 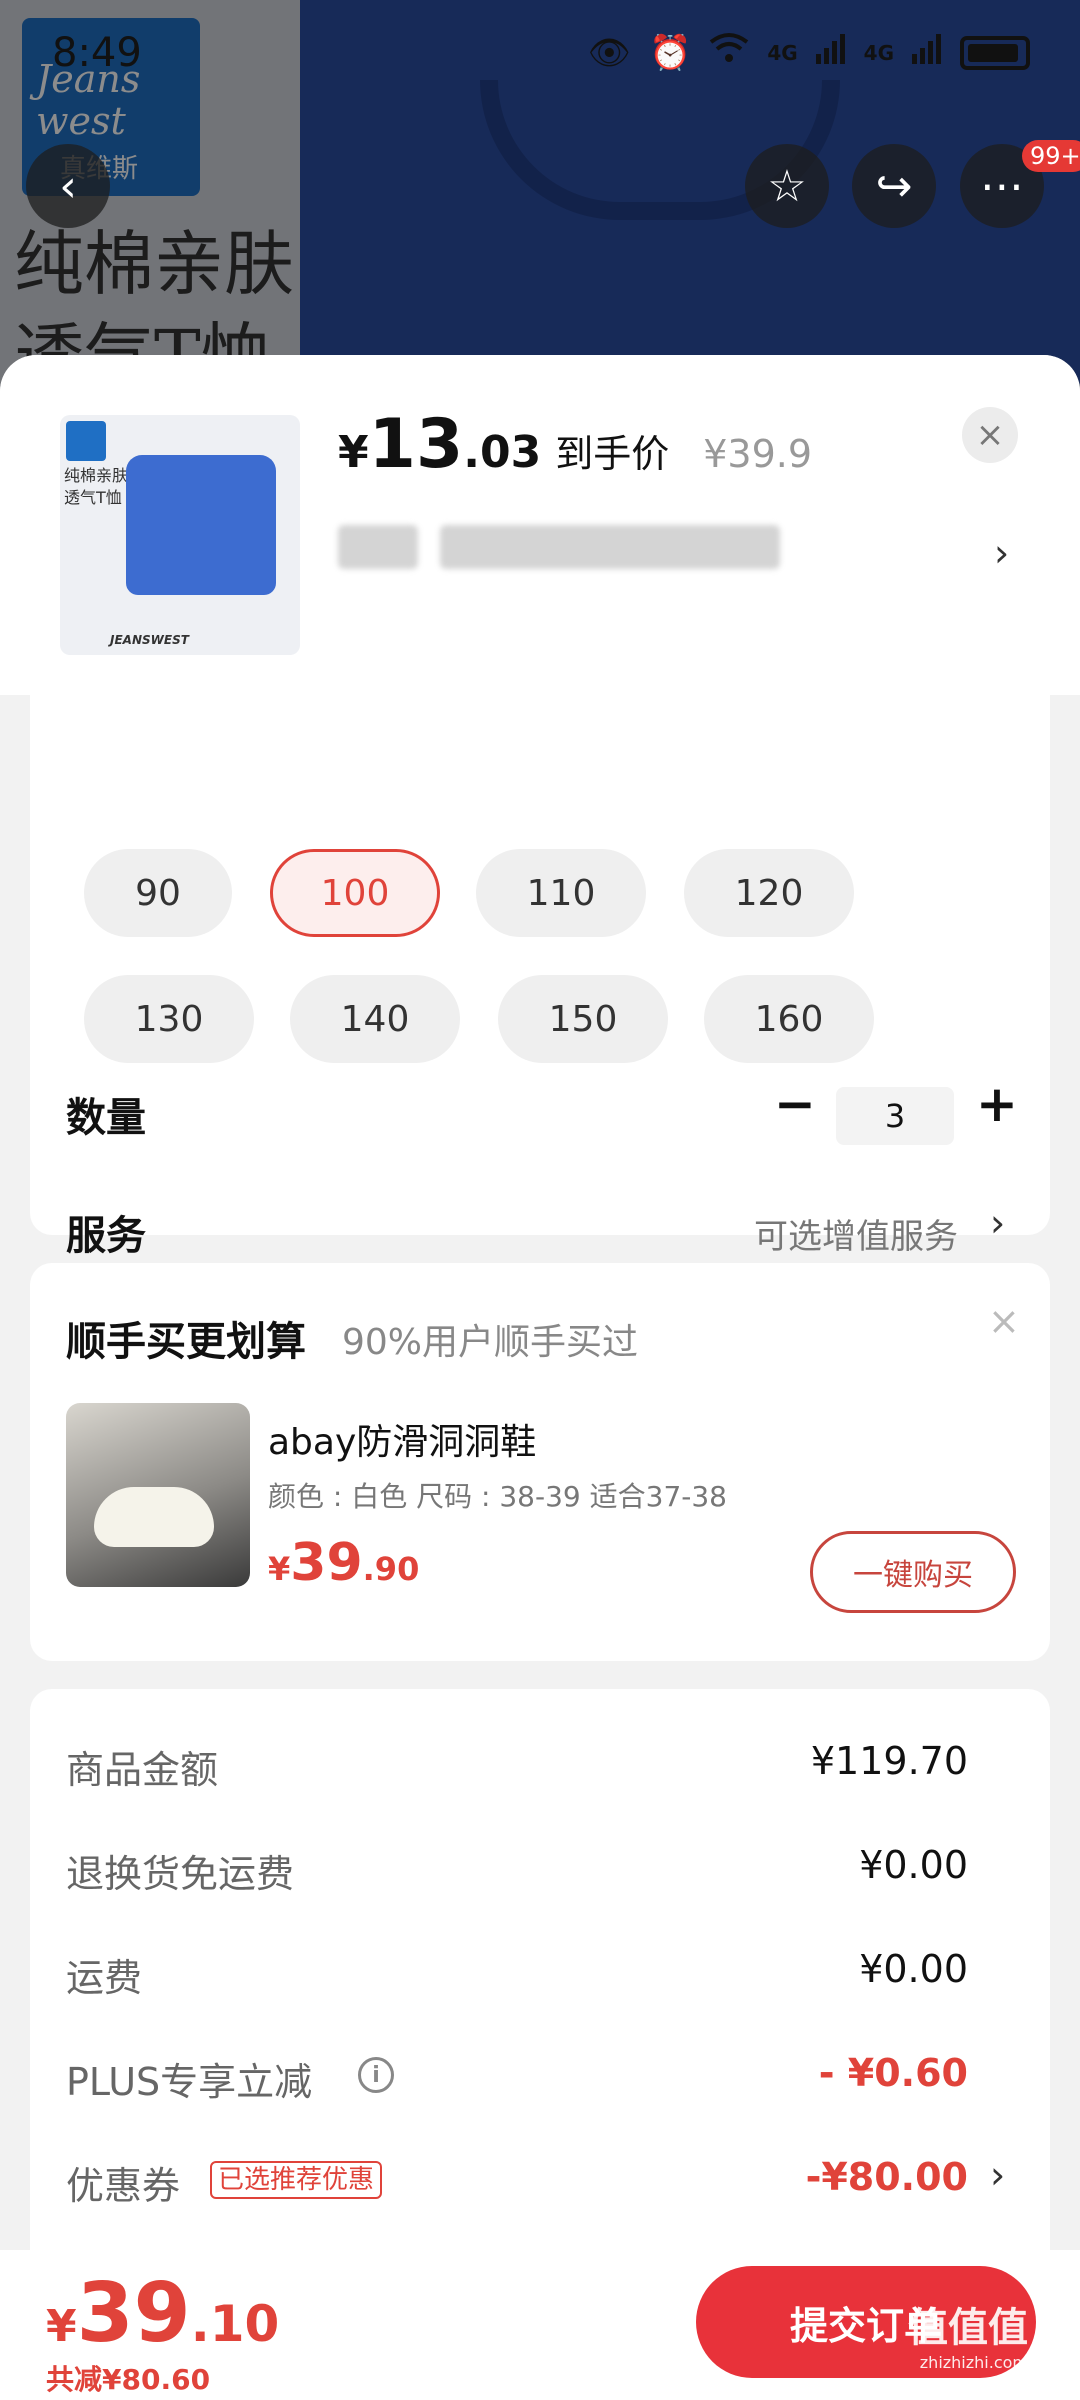 I want to click on total-savings: 共减¥80.60, so click(x=128, y=2379).